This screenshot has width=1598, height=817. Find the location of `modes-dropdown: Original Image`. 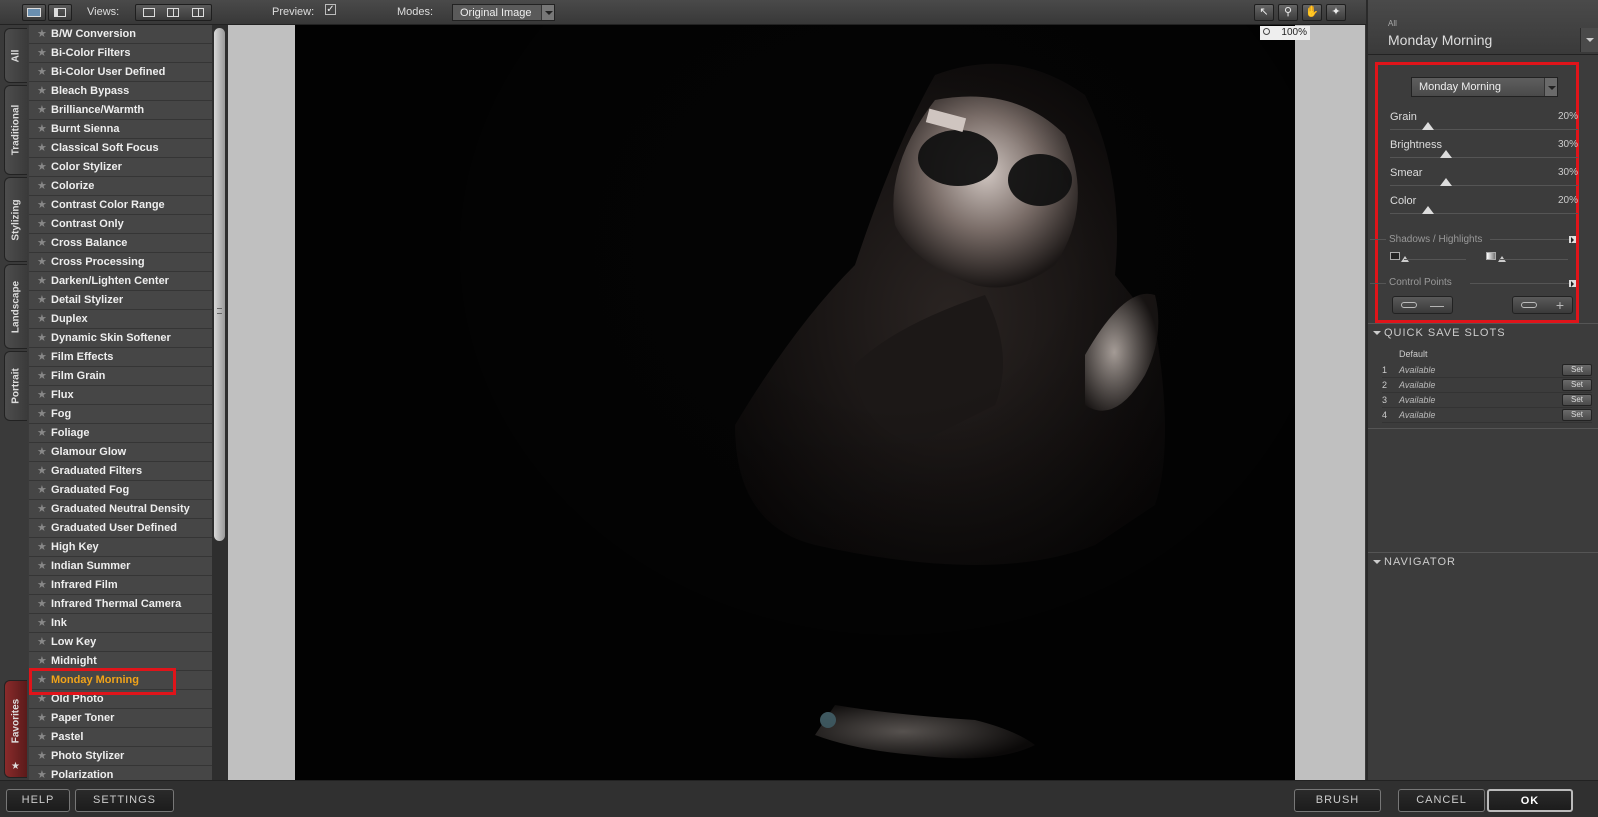

modes-dropdown: Original Image is located at coordinates (503, 12).